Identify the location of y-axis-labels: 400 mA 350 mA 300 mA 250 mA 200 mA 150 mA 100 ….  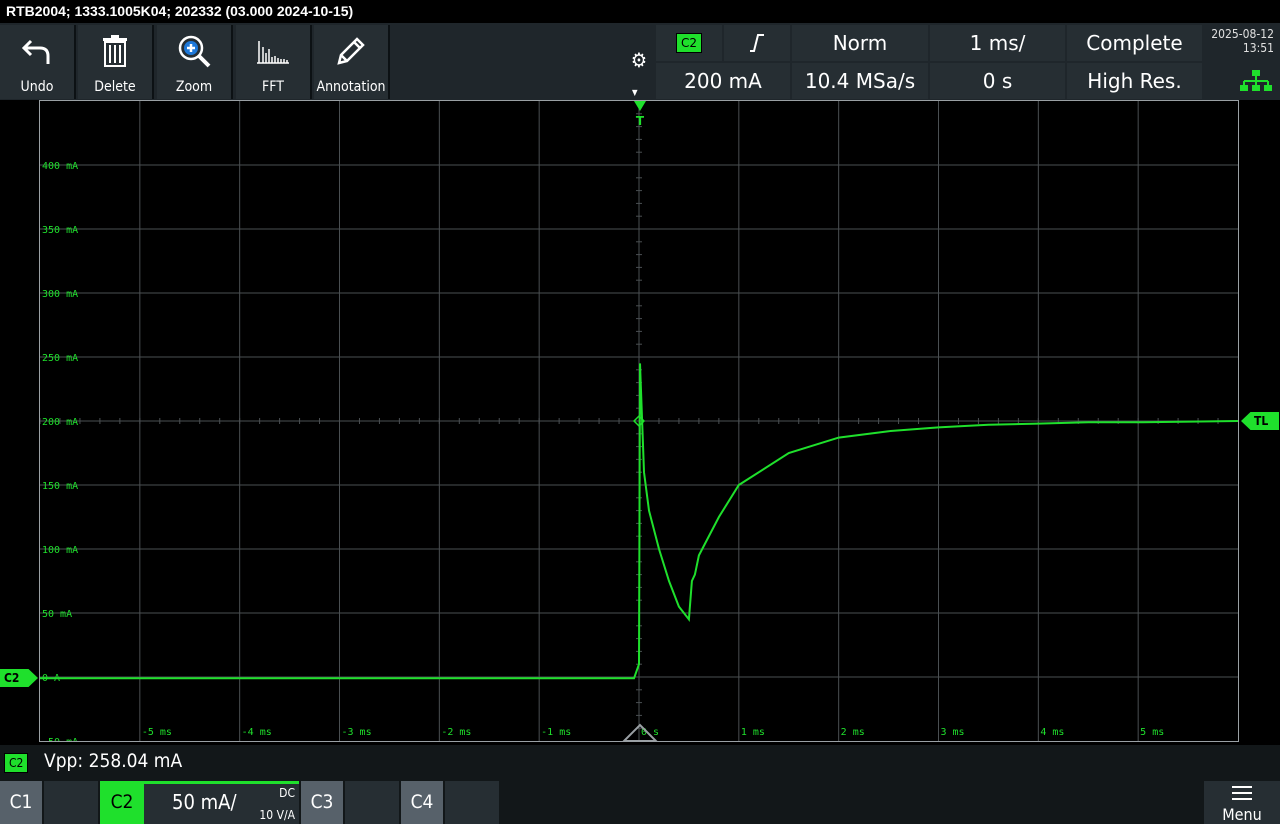
(60, 451).